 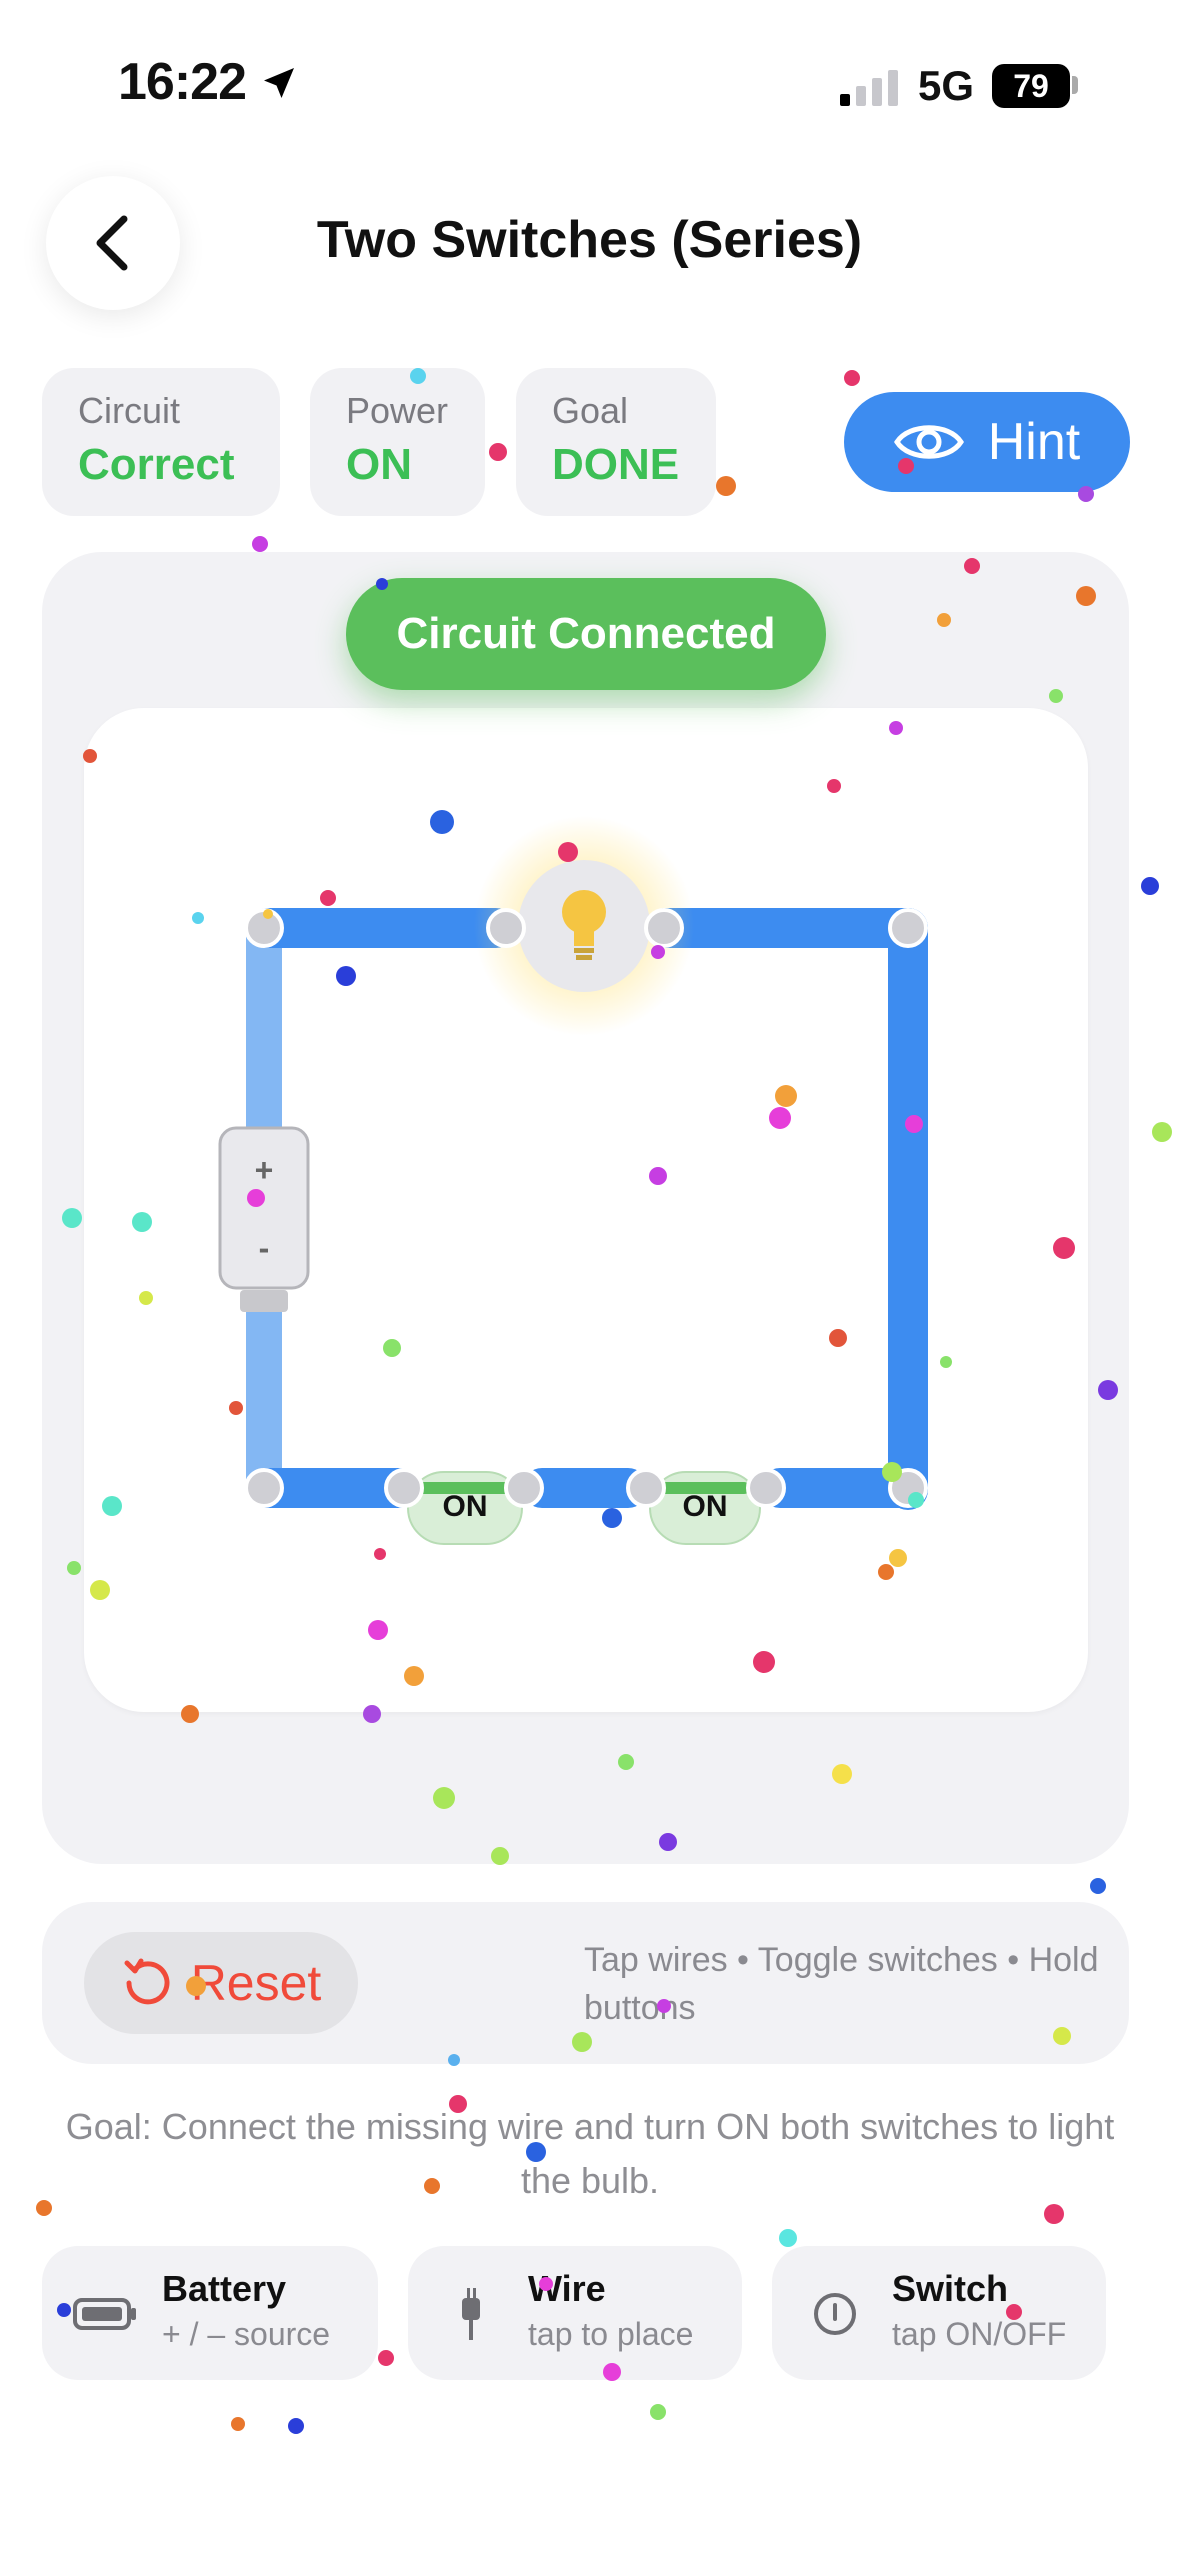 I want to click on tool-sub: tap to place, so click(x=611, y=2334).